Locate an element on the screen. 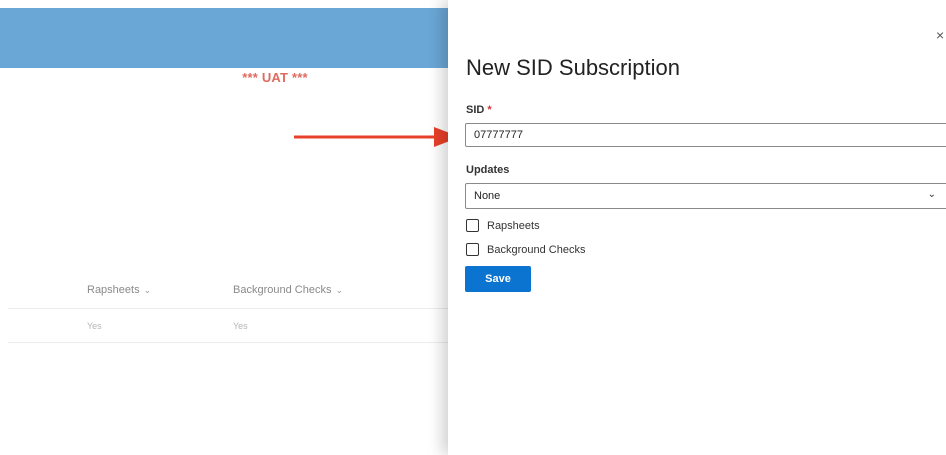 The image size is (946, 455). background-checks-checkbox-label: Background Checks is located at coordinates (536, 249).